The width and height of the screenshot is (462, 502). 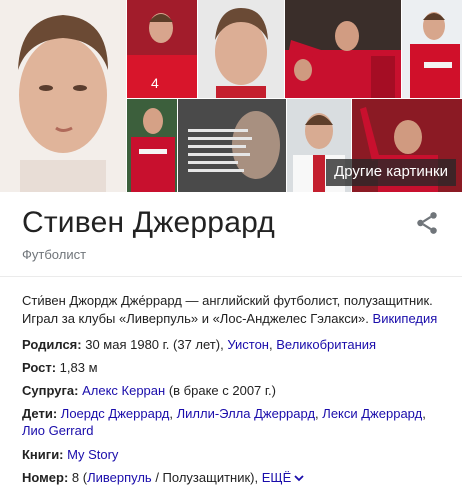 I want to click on image-celebration, so click(x=343, y=49).